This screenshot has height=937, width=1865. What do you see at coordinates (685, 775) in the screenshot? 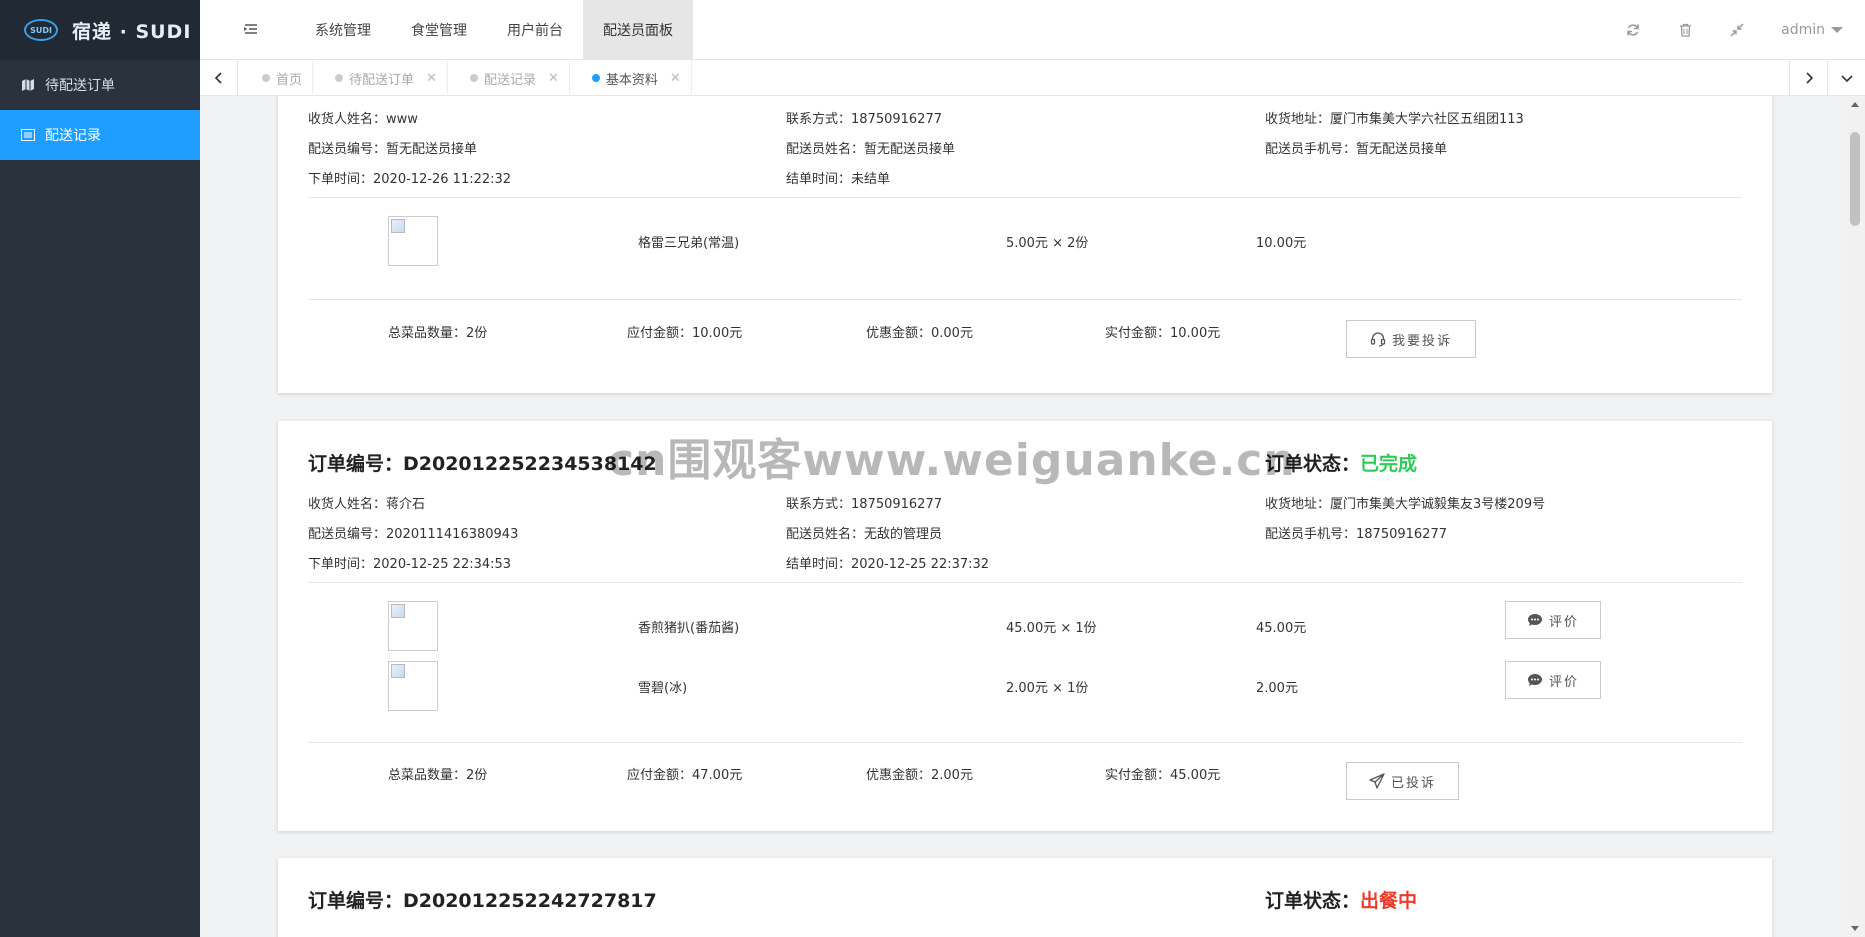
I see `payable-amount: 应付金额：47.00元` at bounding box center [685, 775].